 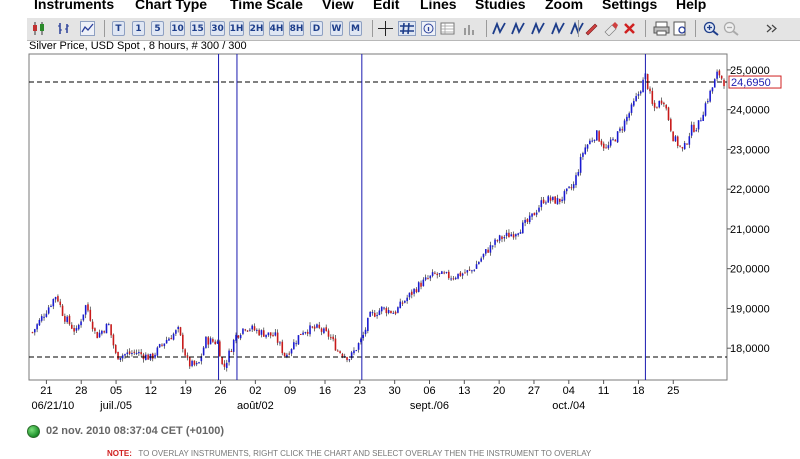 What do you see at coordinates (464, 391) in the screenshot?
I see `x-tick-label: 13` at bounding box center [464, 391].